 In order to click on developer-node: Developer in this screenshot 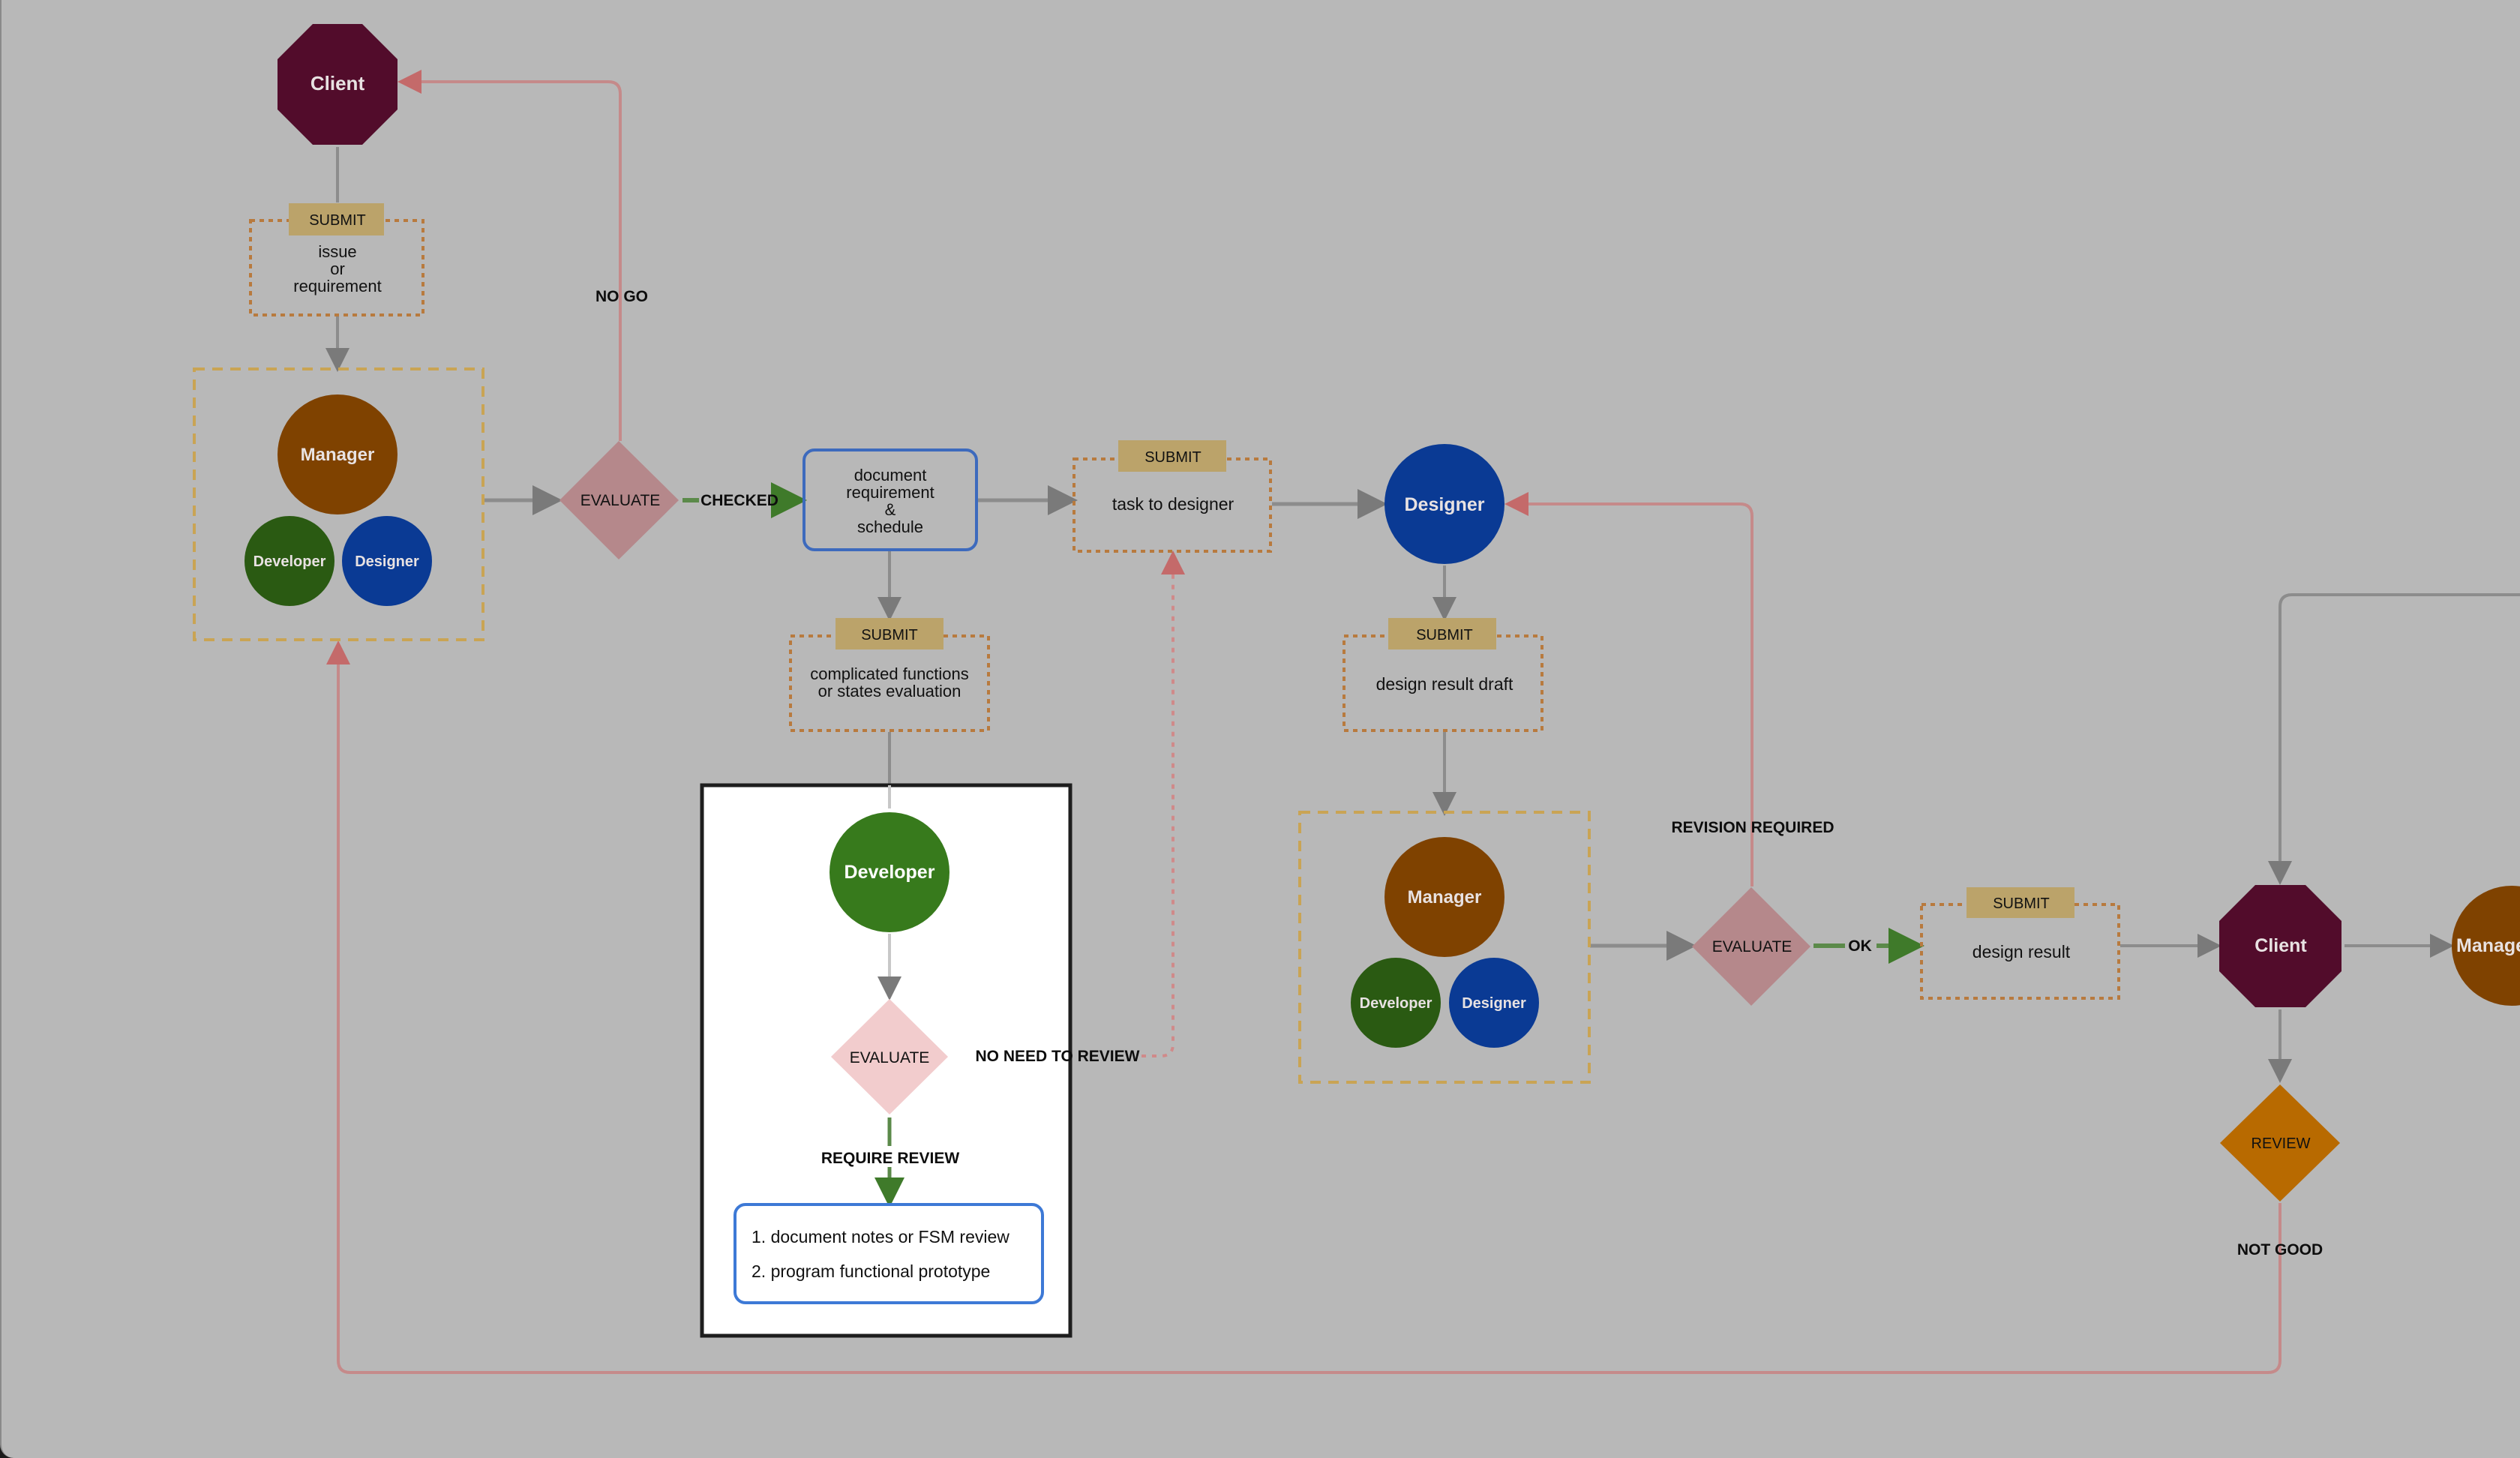, I will do `click(890, 872)`.